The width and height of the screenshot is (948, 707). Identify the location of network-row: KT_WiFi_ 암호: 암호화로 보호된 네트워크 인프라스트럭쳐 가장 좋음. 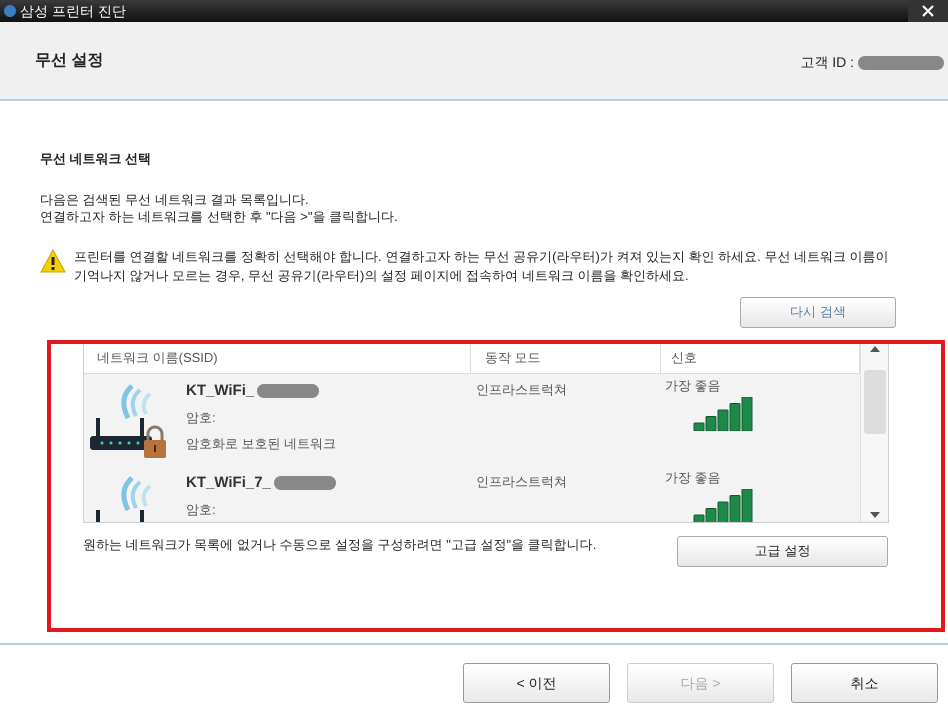
(472, 420).